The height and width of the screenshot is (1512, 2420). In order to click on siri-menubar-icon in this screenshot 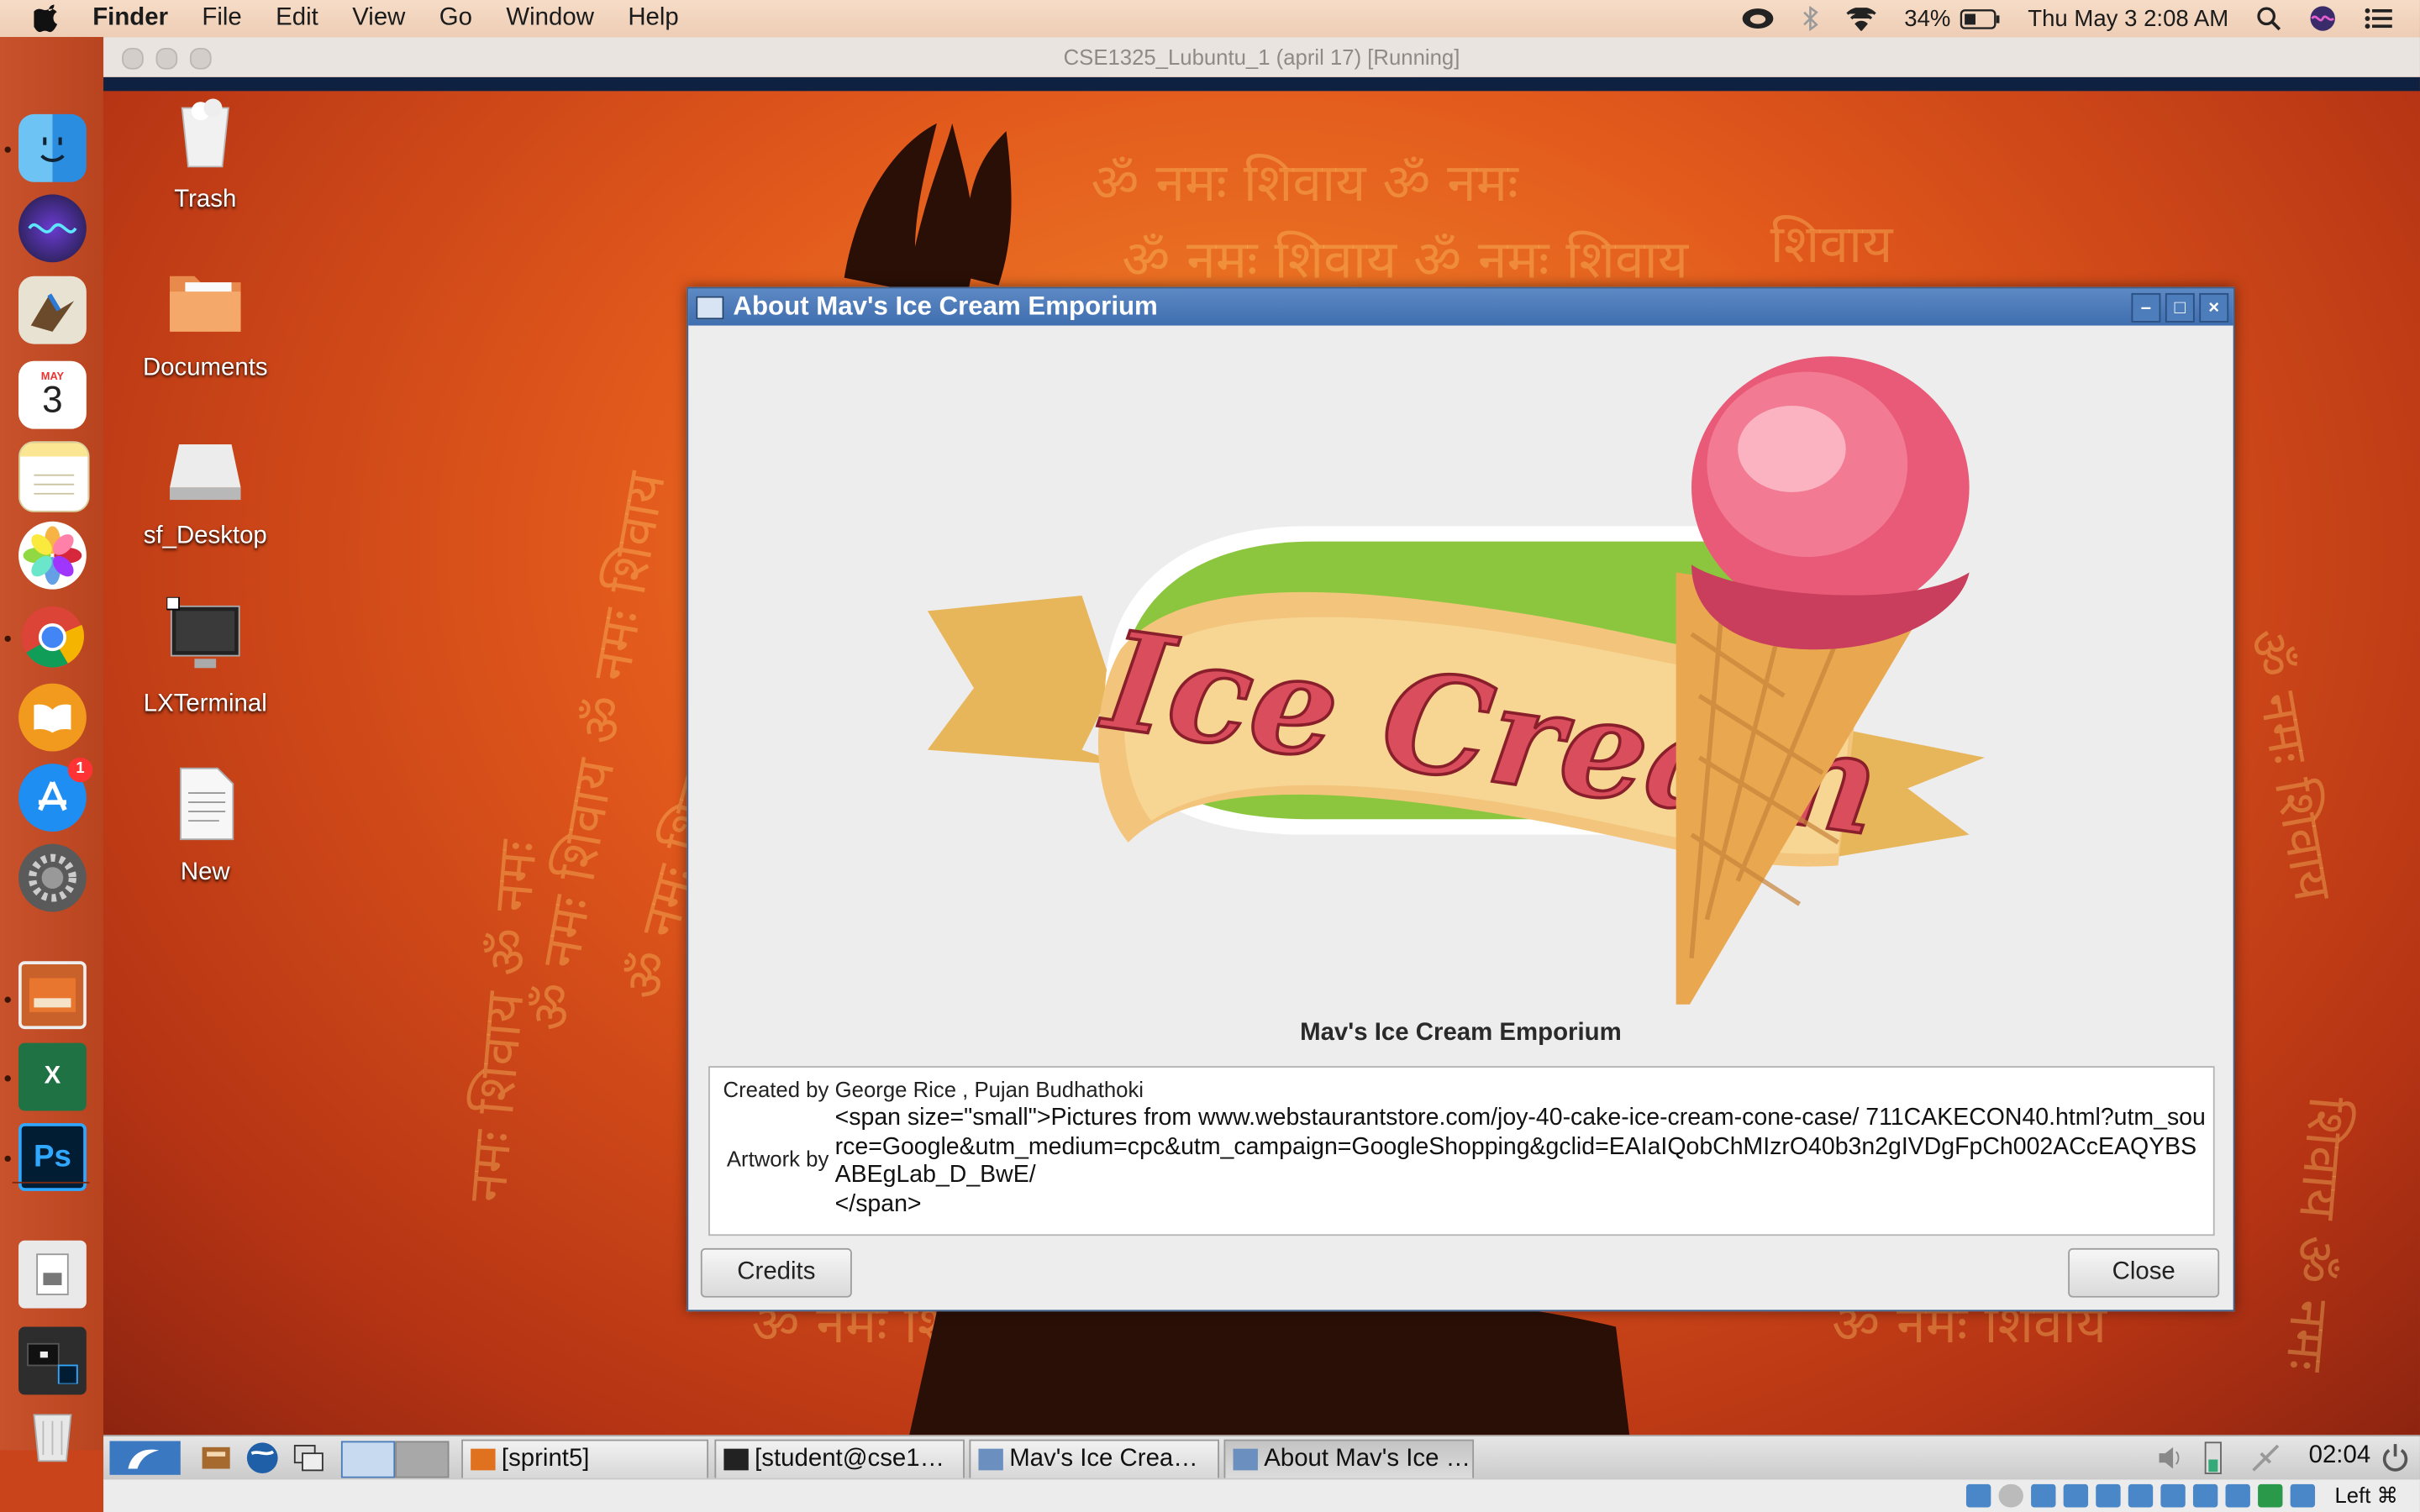, I will do `click(2323, 19)`.